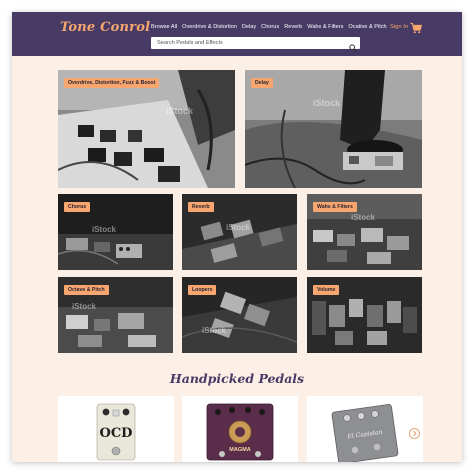 Image resolution: width=474 pixels, height=474 pixels. I want to click on tile-label: Delay, so click(262, 83).